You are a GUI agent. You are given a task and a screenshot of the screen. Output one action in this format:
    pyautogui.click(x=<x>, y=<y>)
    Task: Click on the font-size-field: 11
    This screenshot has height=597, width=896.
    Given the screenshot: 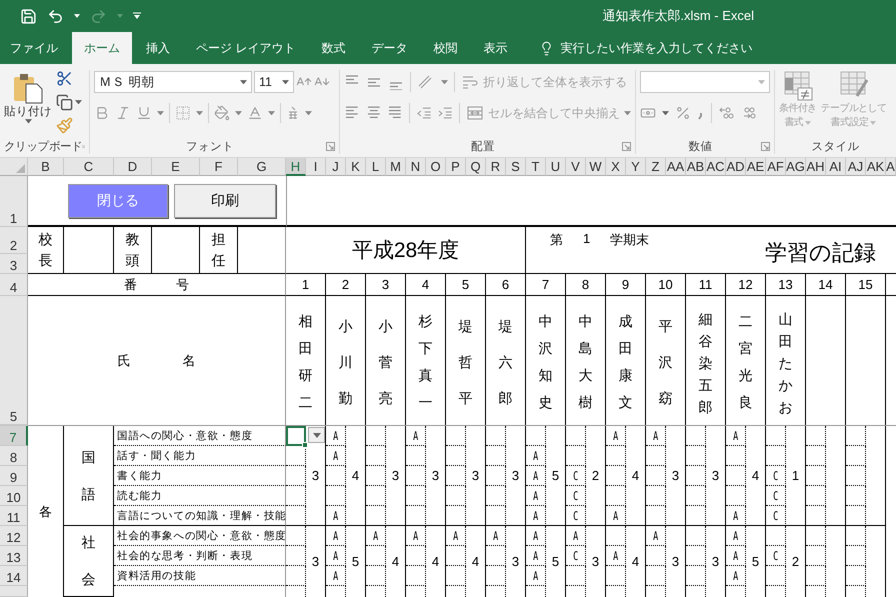 What is the action you would take?
    pyautogui.click(x=274, y=82)
    